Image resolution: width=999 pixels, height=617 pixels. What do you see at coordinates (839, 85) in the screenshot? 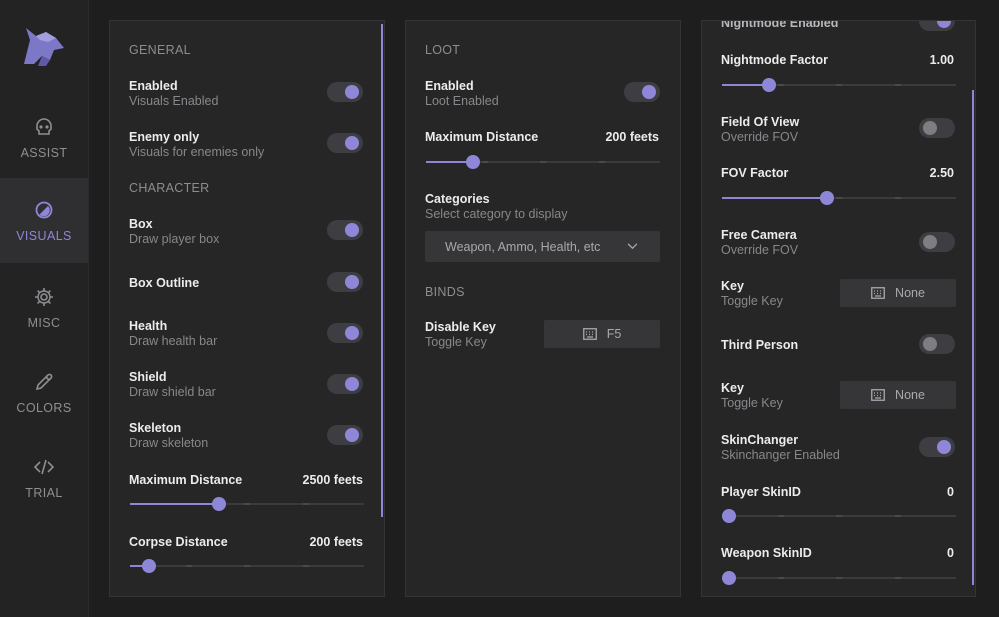
I see `nightmode-factor-slider` at bounding box center [839, 85].